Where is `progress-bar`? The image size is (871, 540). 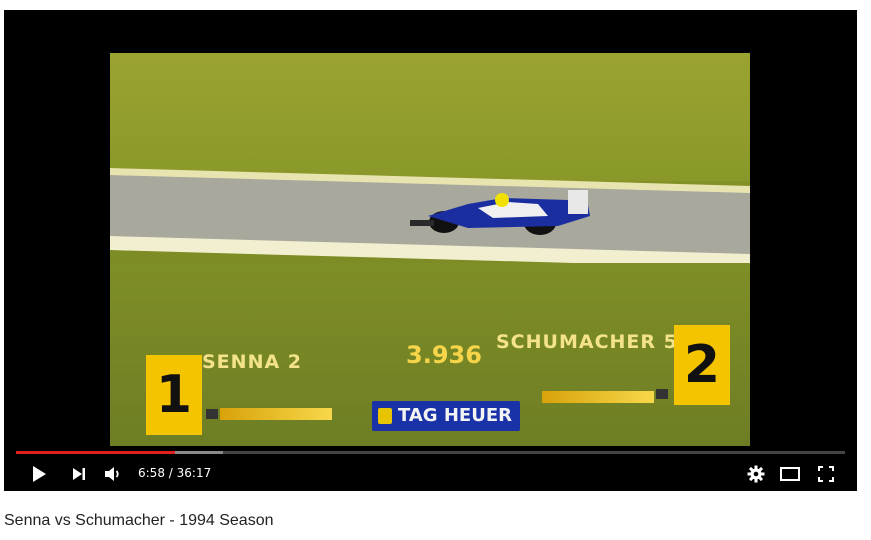 progress-bar is located at coordinates (430, 452).